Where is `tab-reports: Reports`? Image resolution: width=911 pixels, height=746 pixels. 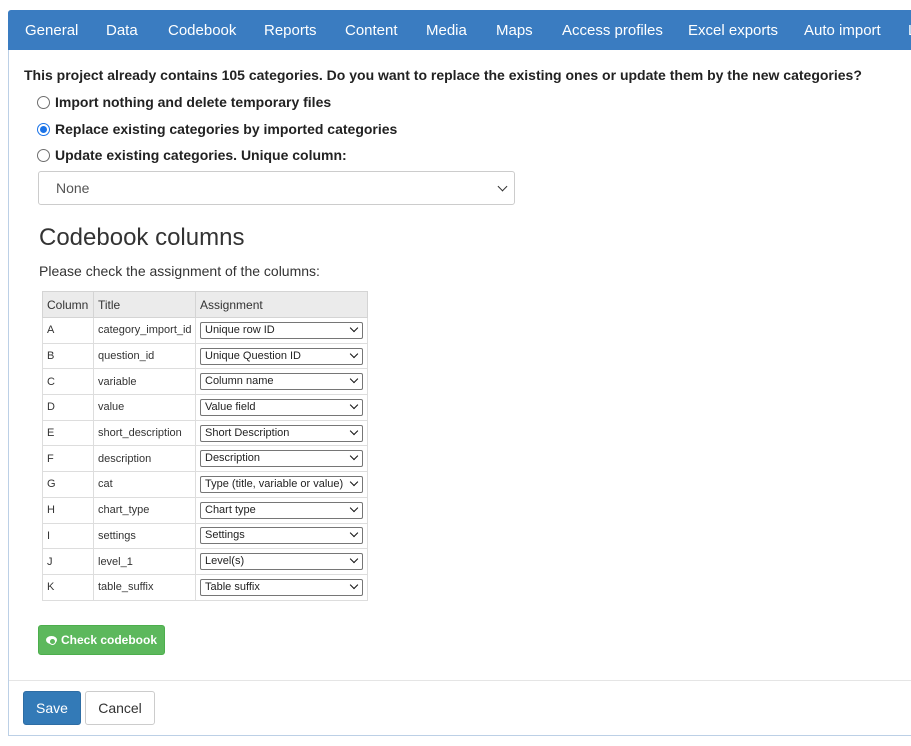 tab-reports: Reports is located at coordinates (290, 30).